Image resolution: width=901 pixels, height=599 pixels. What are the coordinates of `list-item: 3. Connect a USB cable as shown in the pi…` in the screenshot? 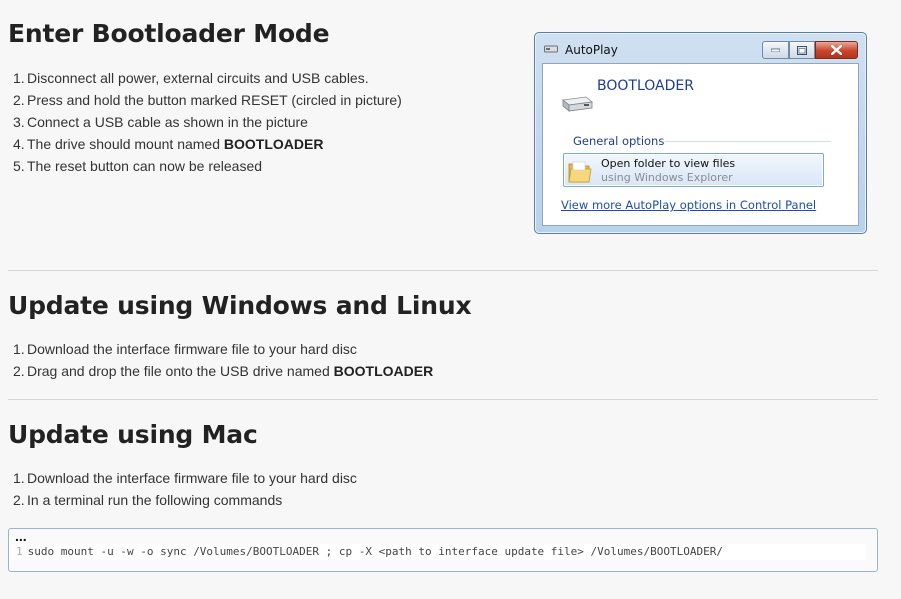 It's located at (160, 122).